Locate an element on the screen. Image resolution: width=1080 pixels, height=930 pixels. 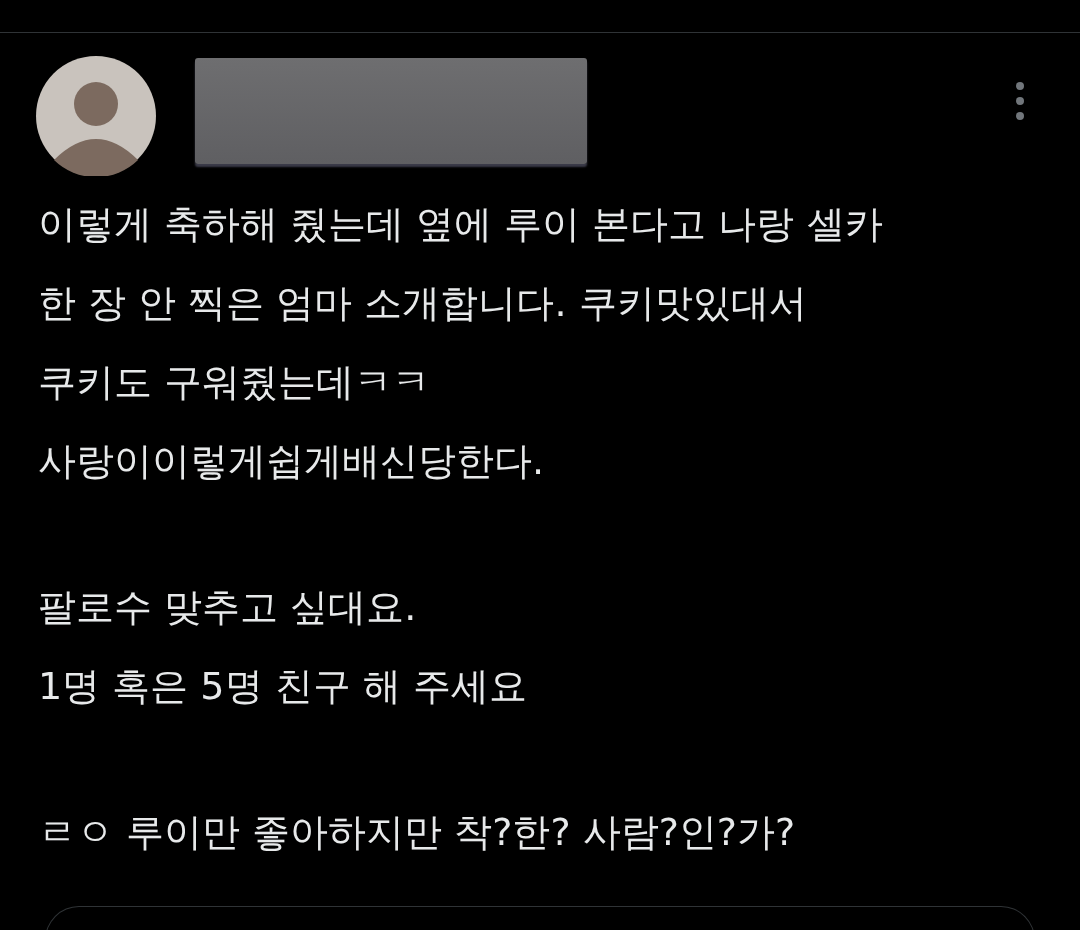
more-icon is located at coordinates (1020, 101).